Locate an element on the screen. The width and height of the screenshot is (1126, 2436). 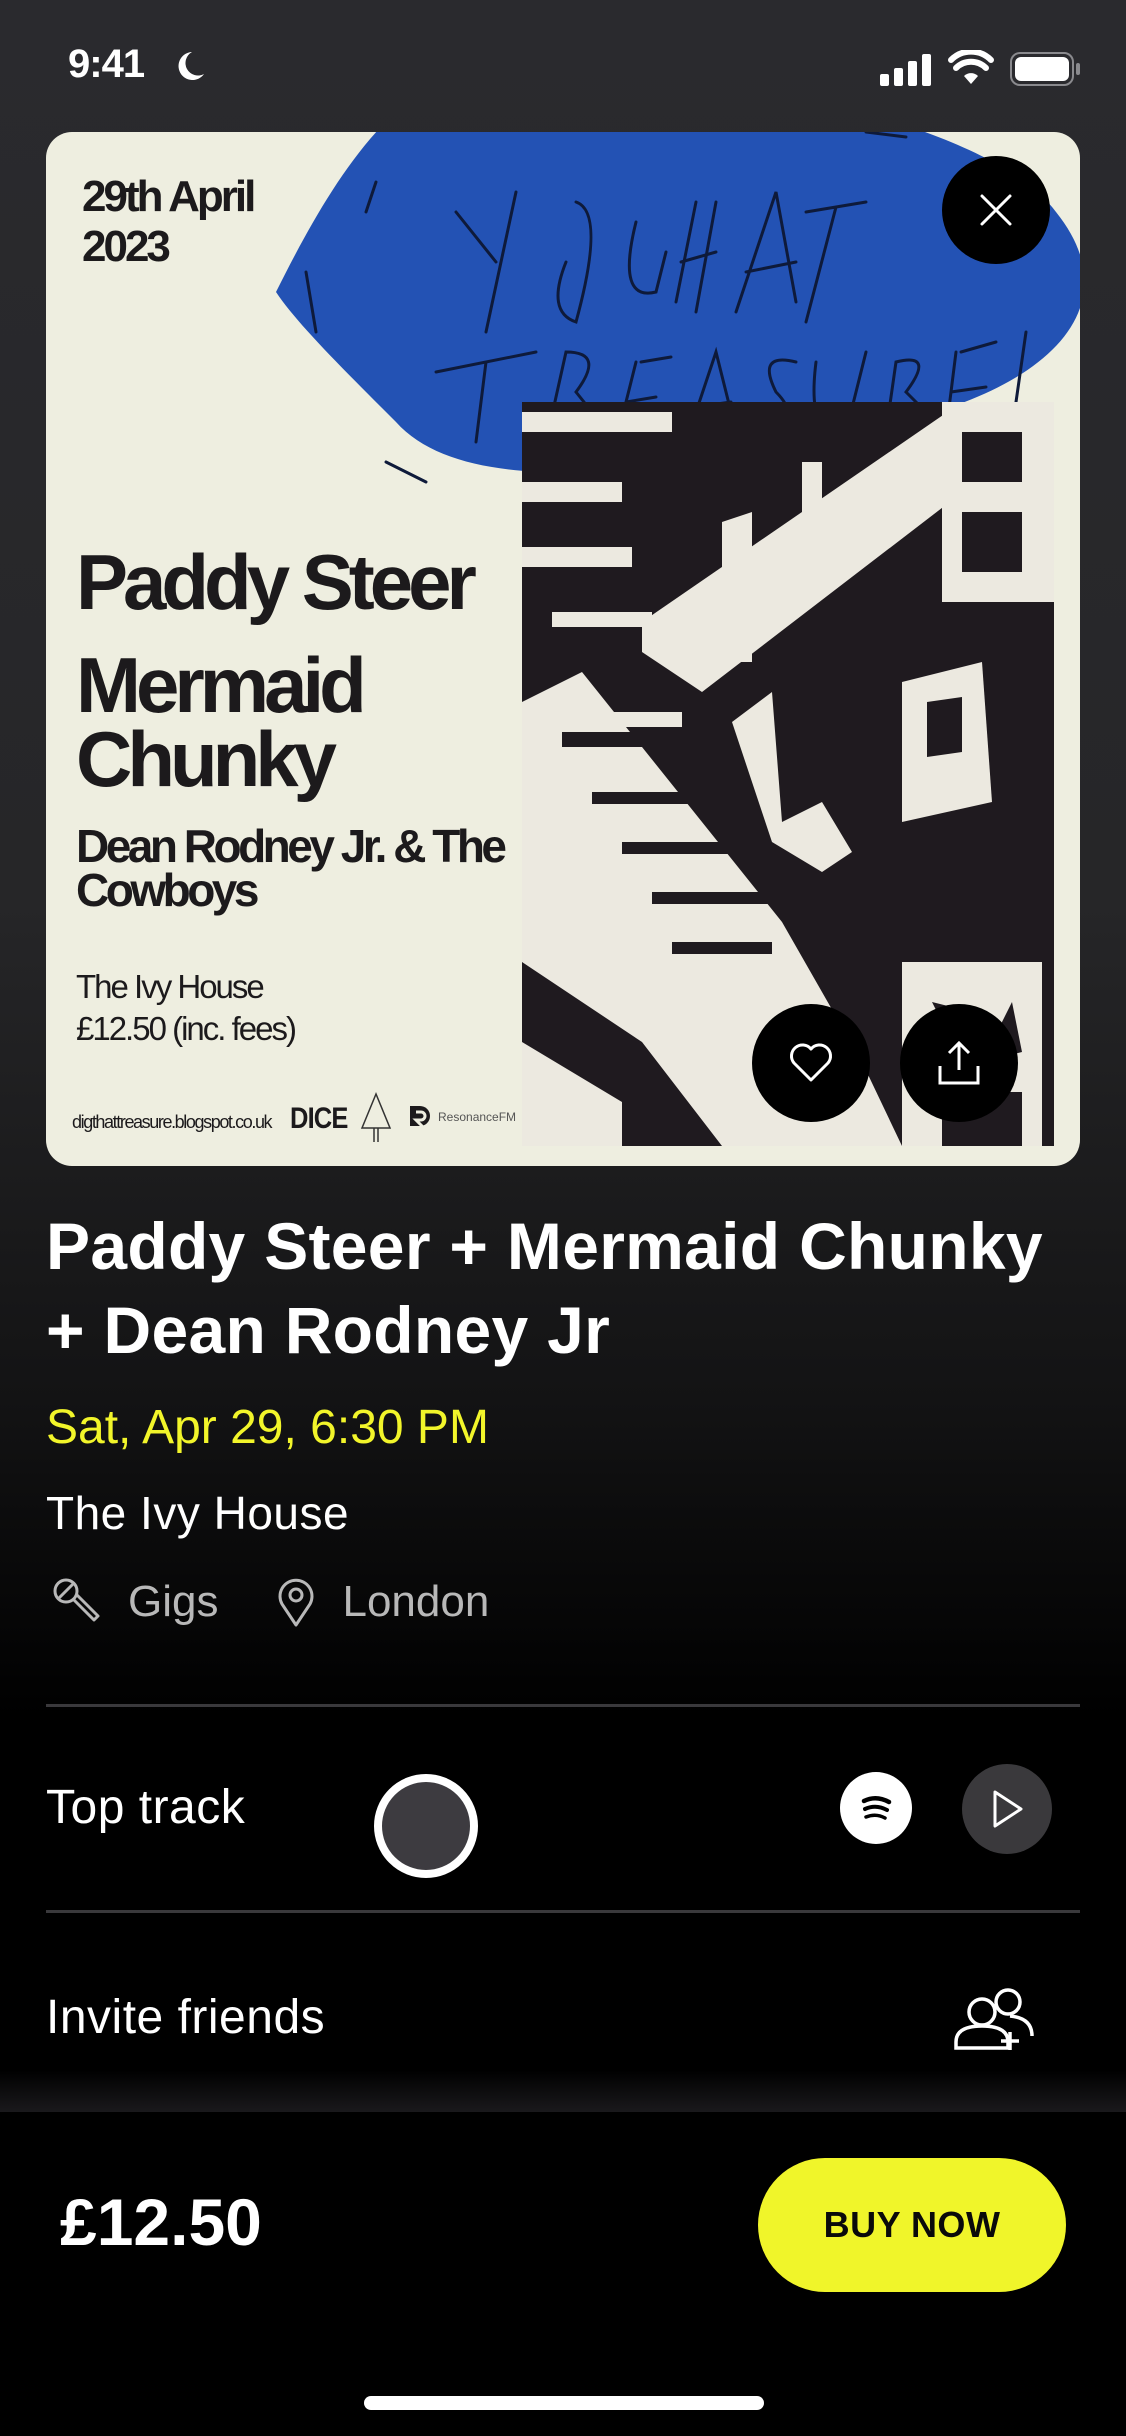
play-button is located at coordinates (1007, 1809).